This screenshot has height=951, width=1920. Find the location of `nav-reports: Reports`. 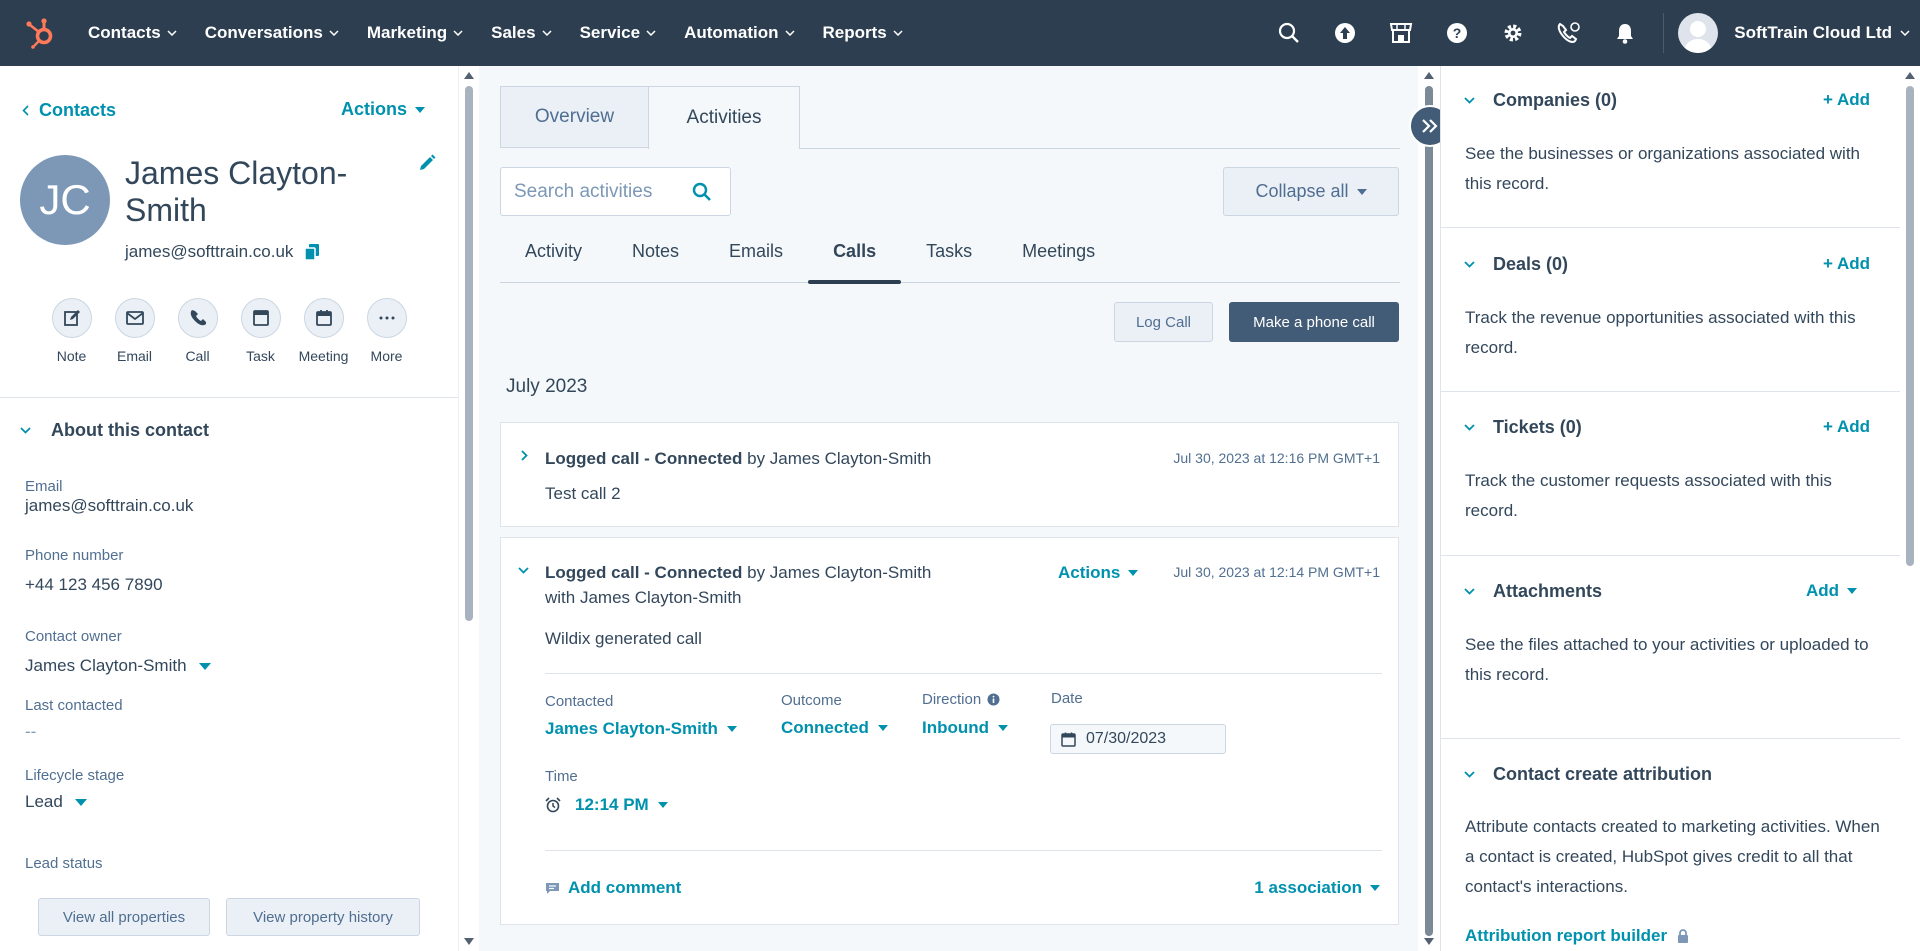

nav-reports: Reports is located at coordinates (863, 33).